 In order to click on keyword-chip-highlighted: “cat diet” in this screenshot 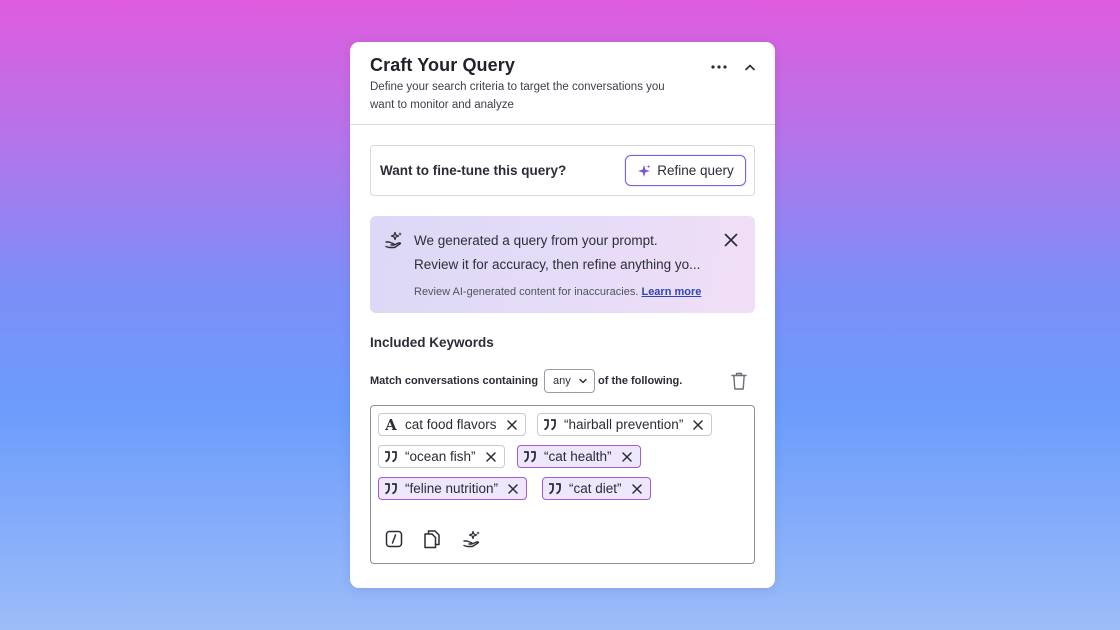, I will do `click(596, 488)`.